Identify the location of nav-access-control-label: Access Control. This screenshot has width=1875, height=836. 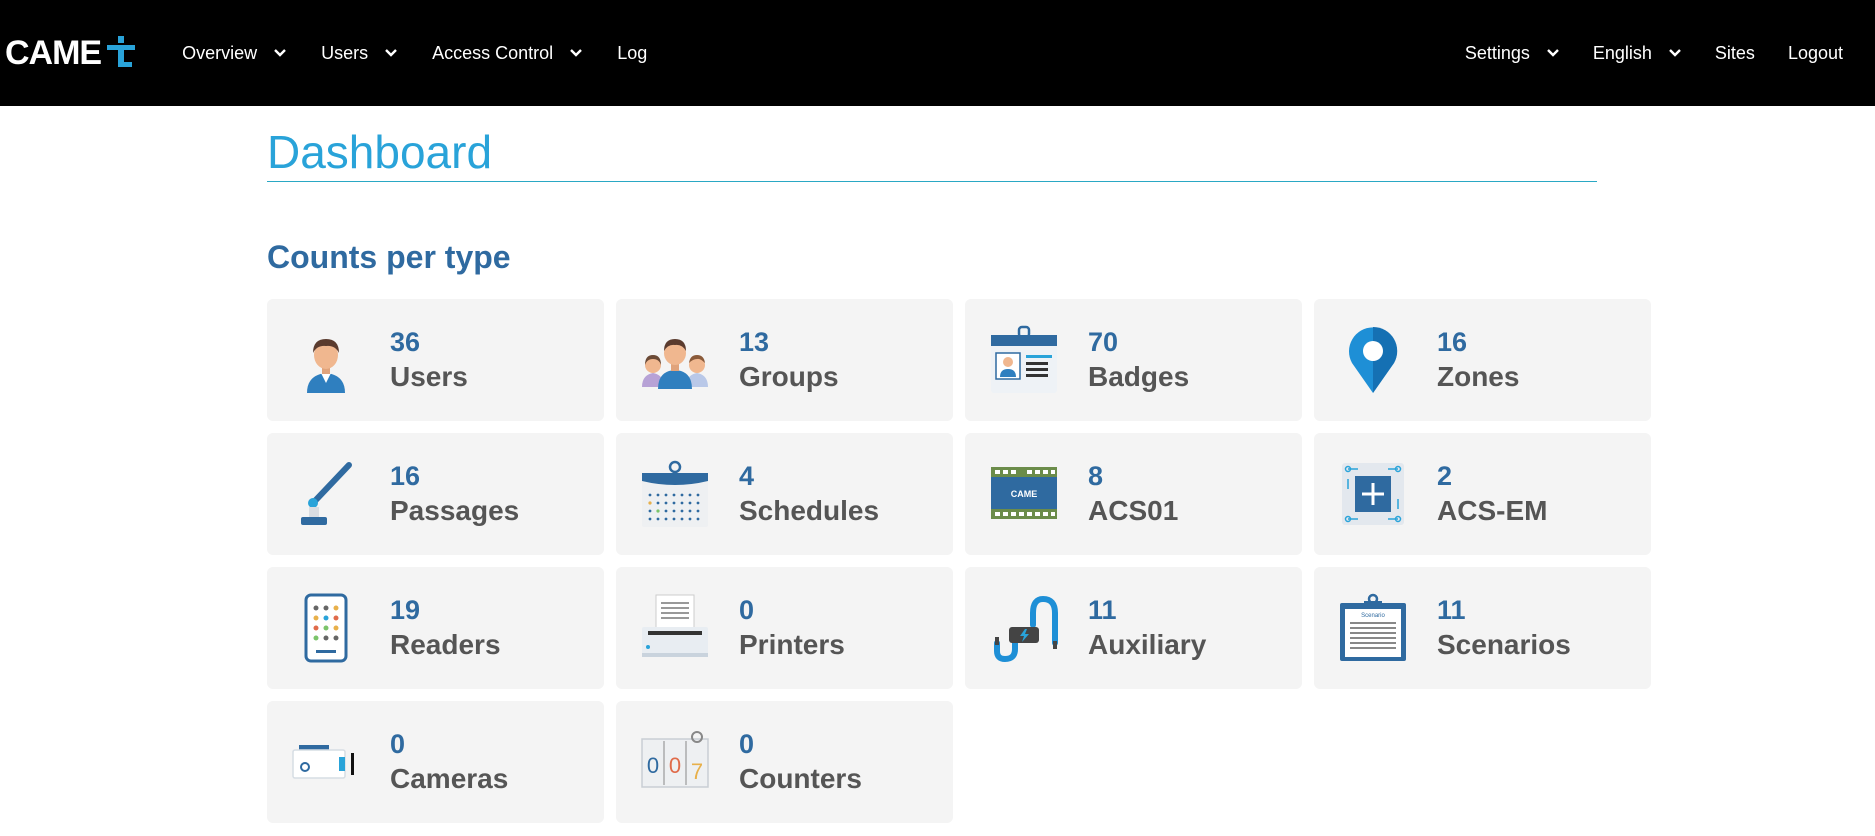
(493, 52).